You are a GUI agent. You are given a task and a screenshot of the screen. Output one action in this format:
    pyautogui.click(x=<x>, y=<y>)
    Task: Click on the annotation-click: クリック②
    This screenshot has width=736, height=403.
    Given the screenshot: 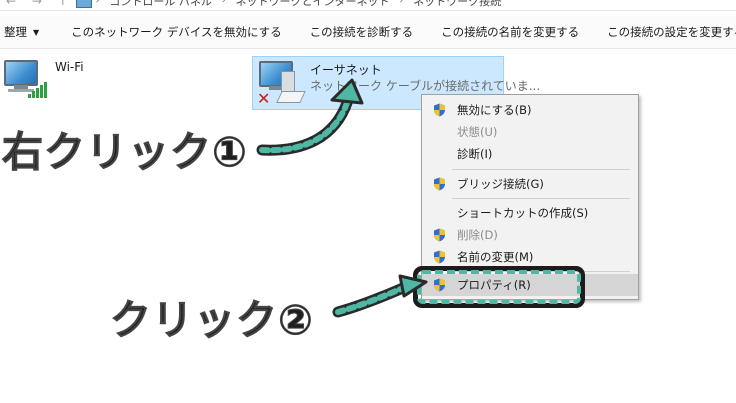 What is the action you would take?
    pyautogui.click(x=212, y=320)
    